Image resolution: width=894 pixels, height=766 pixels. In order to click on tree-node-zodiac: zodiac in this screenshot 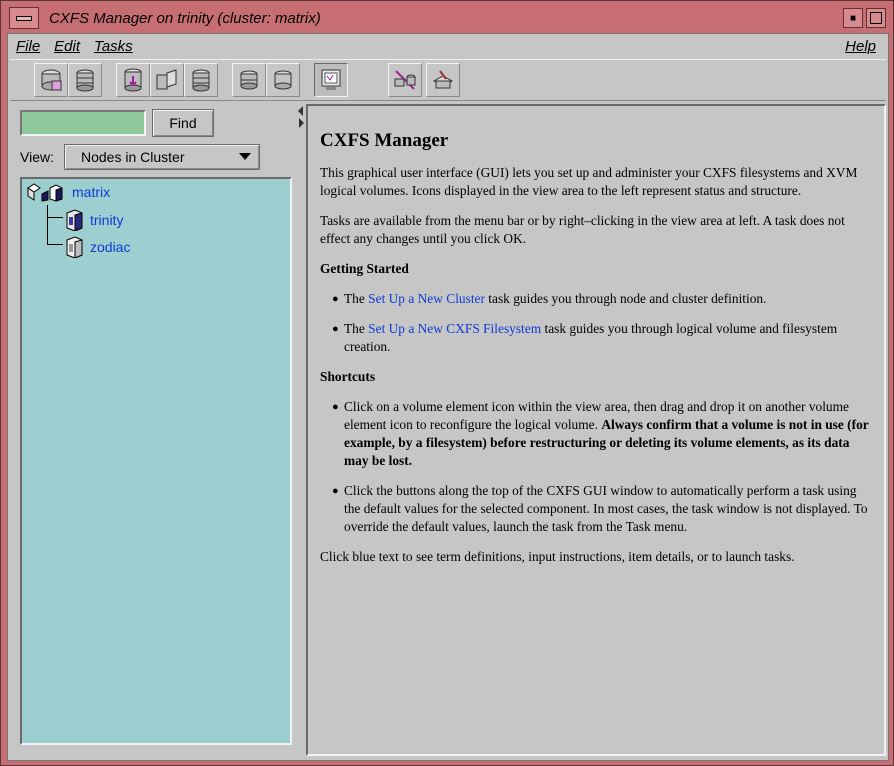, I will do `click(97, 247)`.